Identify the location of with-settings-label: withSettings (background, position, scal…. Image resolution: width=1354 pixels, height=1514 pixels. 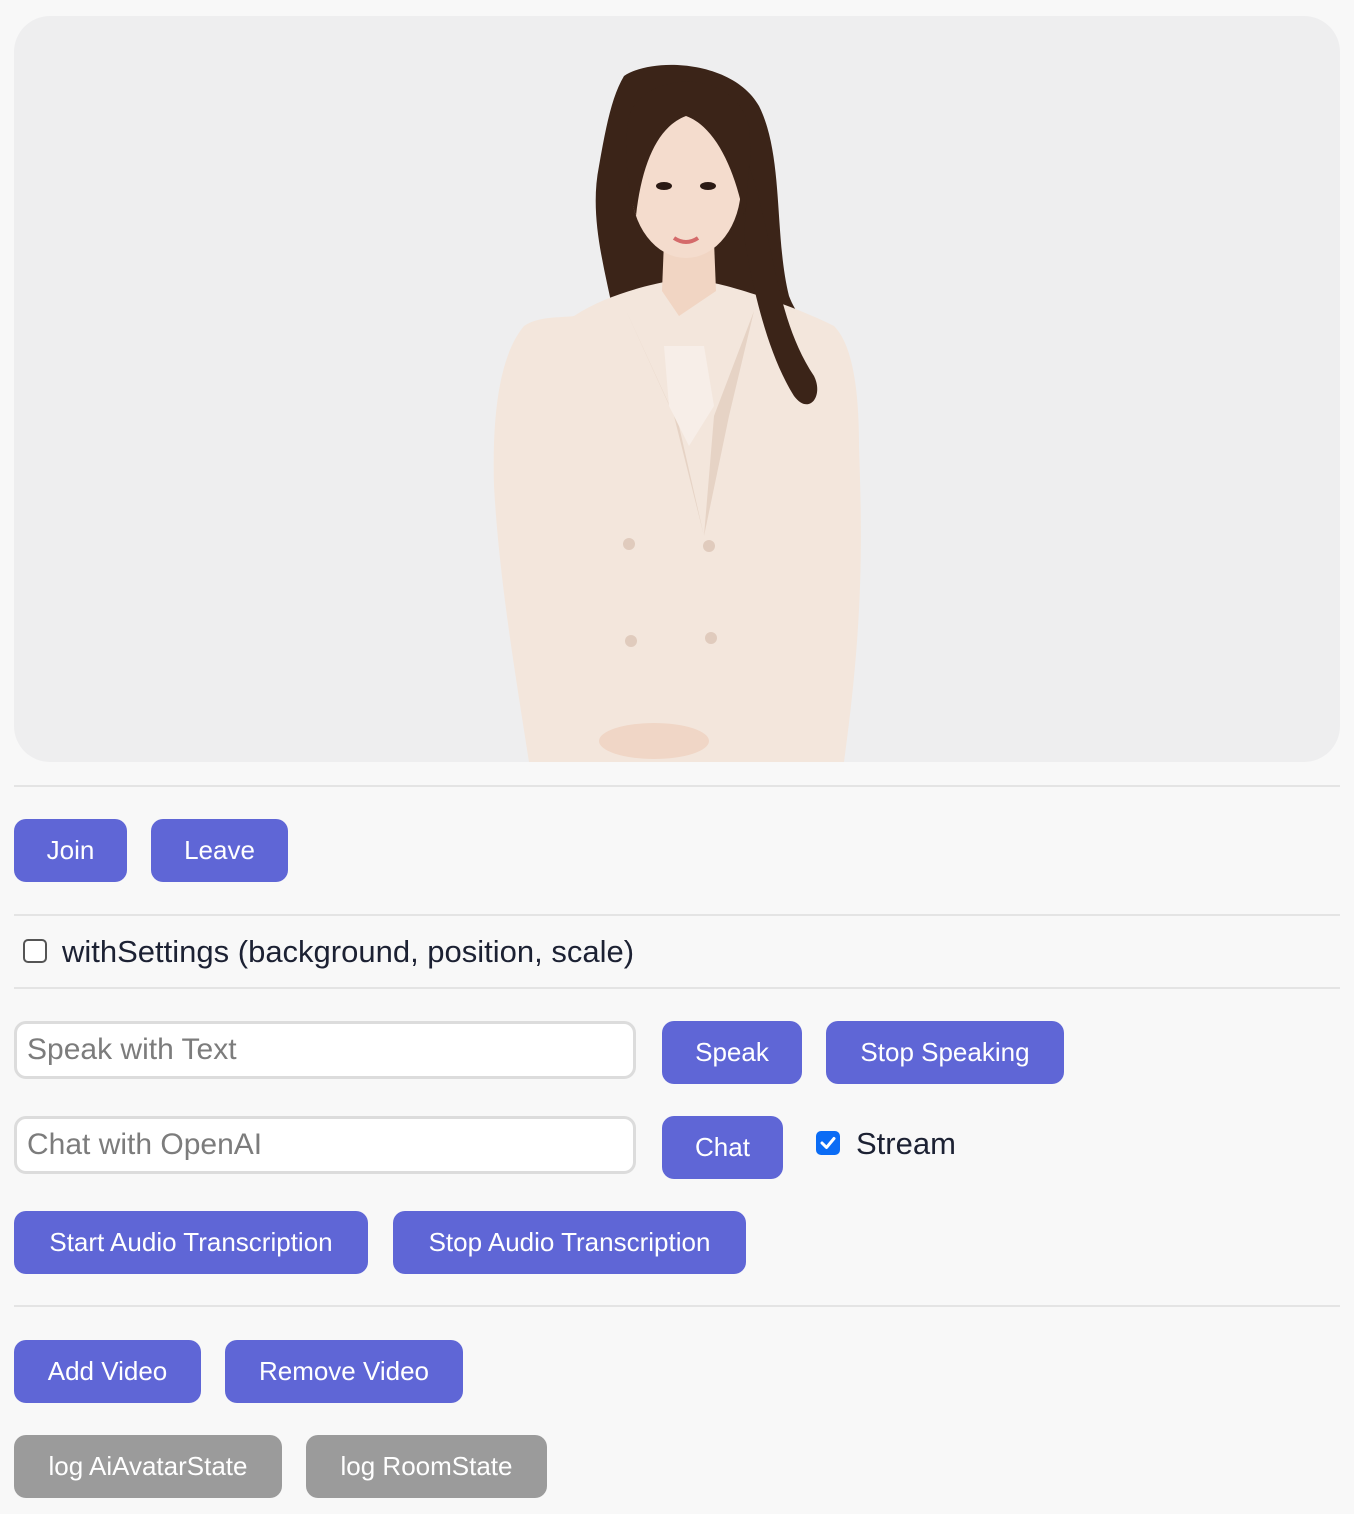
(348, 951).